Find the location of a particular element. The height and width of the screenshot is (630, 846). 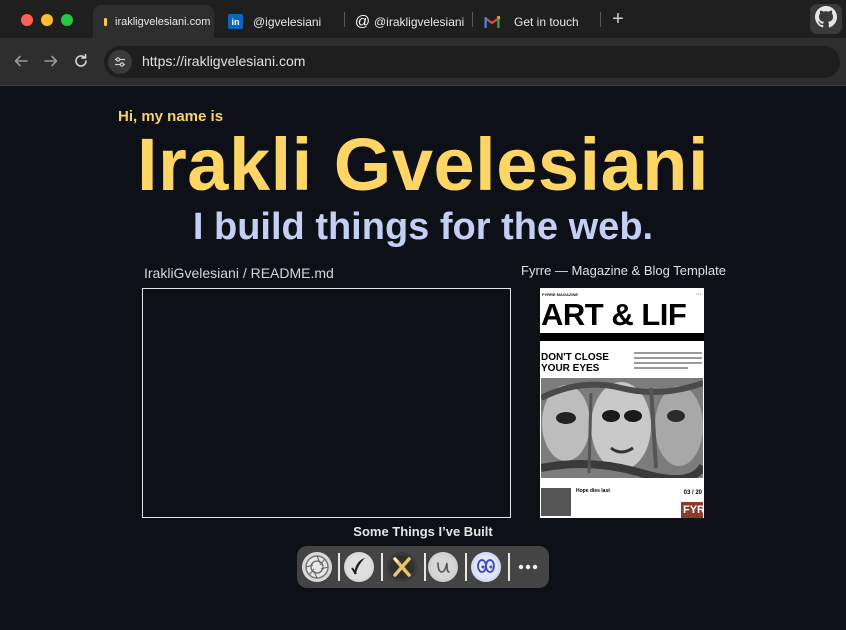

more-projects-button is located at coordinates (528, 567).